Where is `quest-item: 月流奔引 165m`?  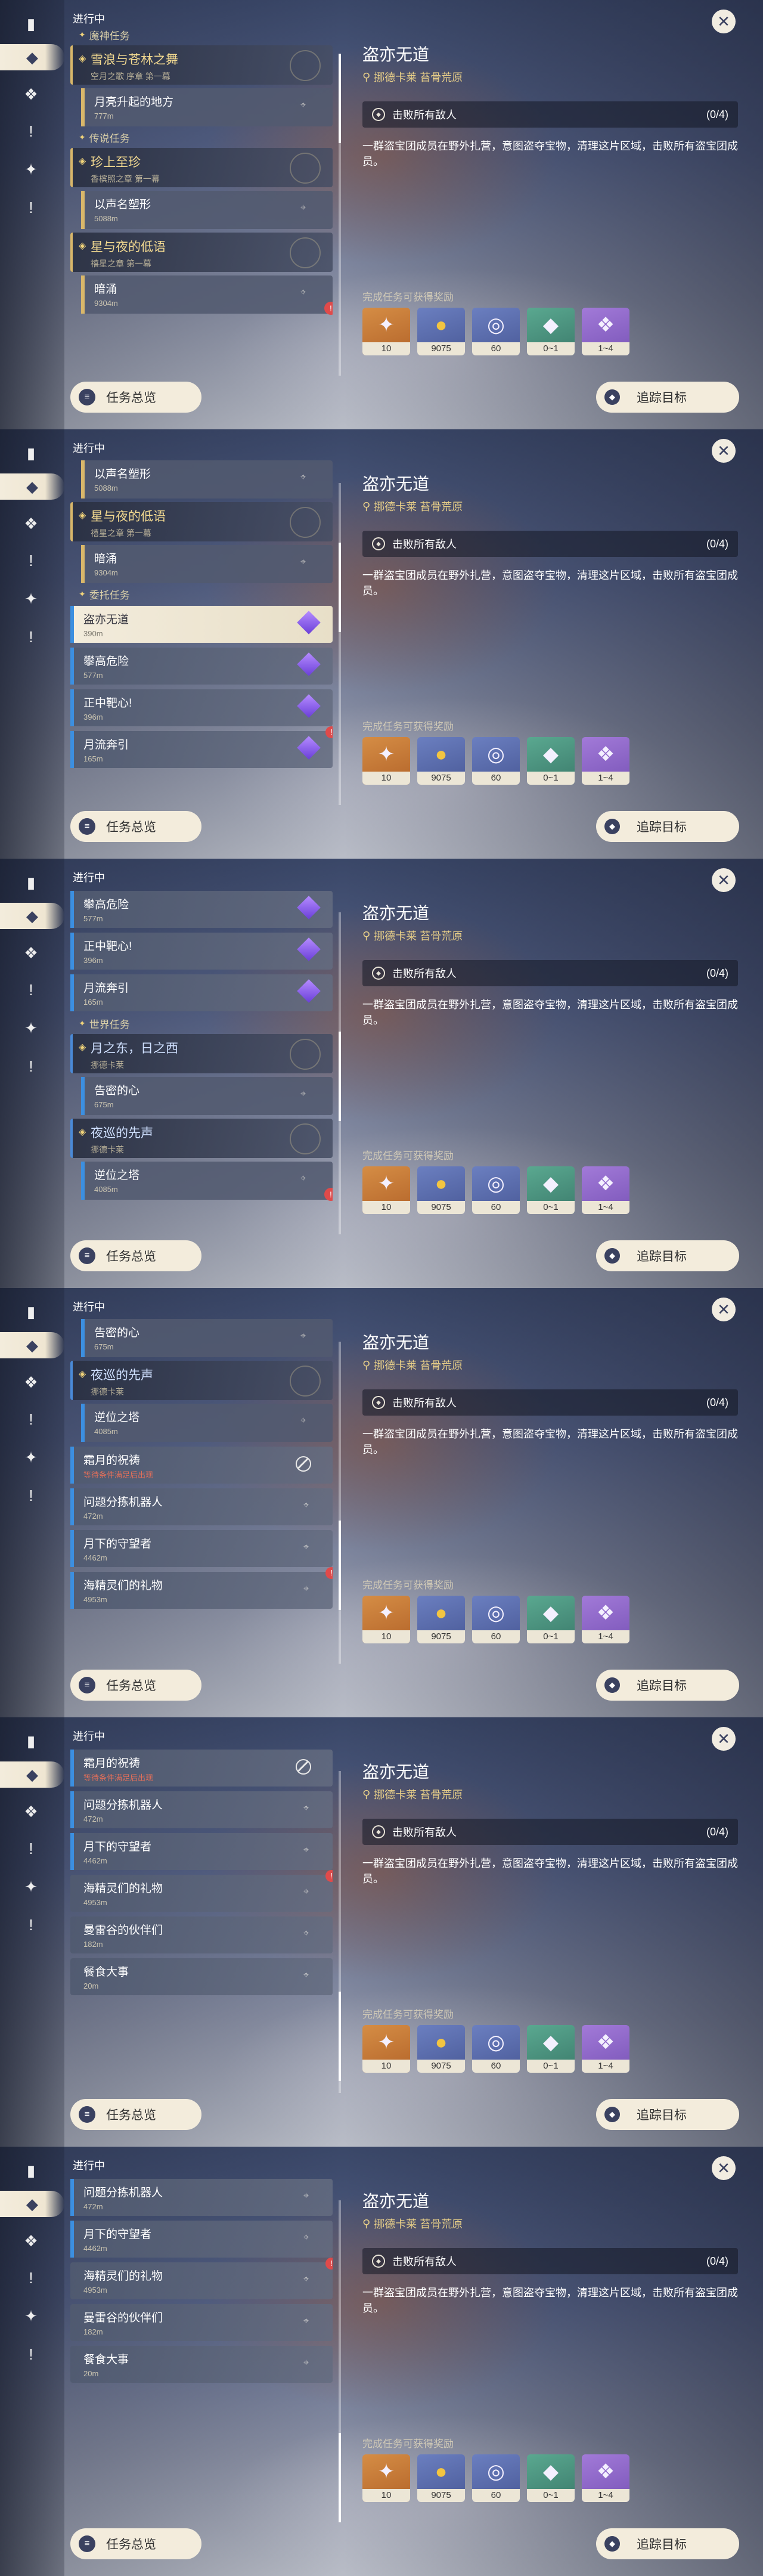
quest-item: 月流奔引 165m is located at coordinates (201, 993).